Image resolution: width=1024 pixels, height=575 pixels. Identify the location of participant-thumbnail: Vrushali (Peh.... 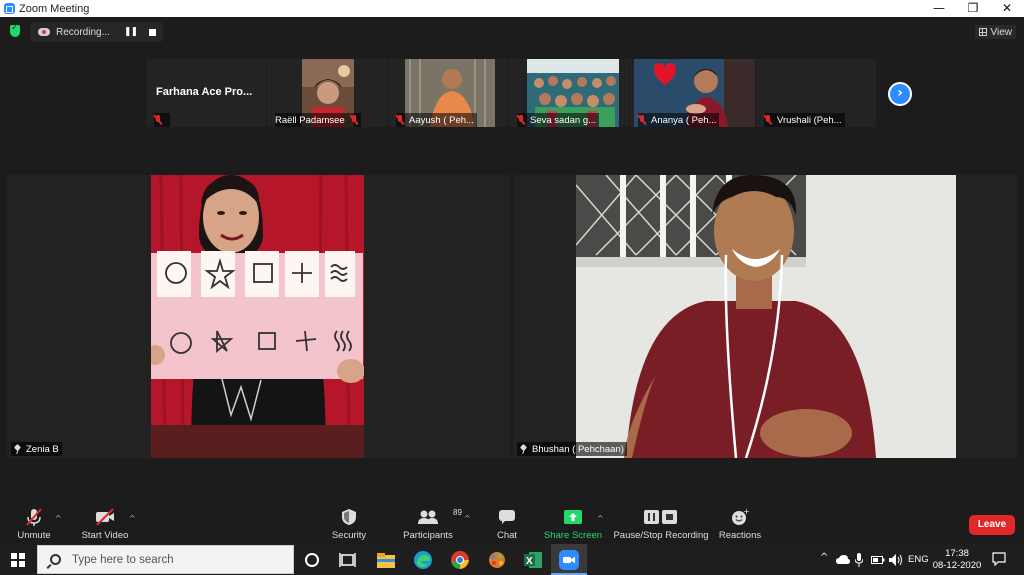
(816, 93).